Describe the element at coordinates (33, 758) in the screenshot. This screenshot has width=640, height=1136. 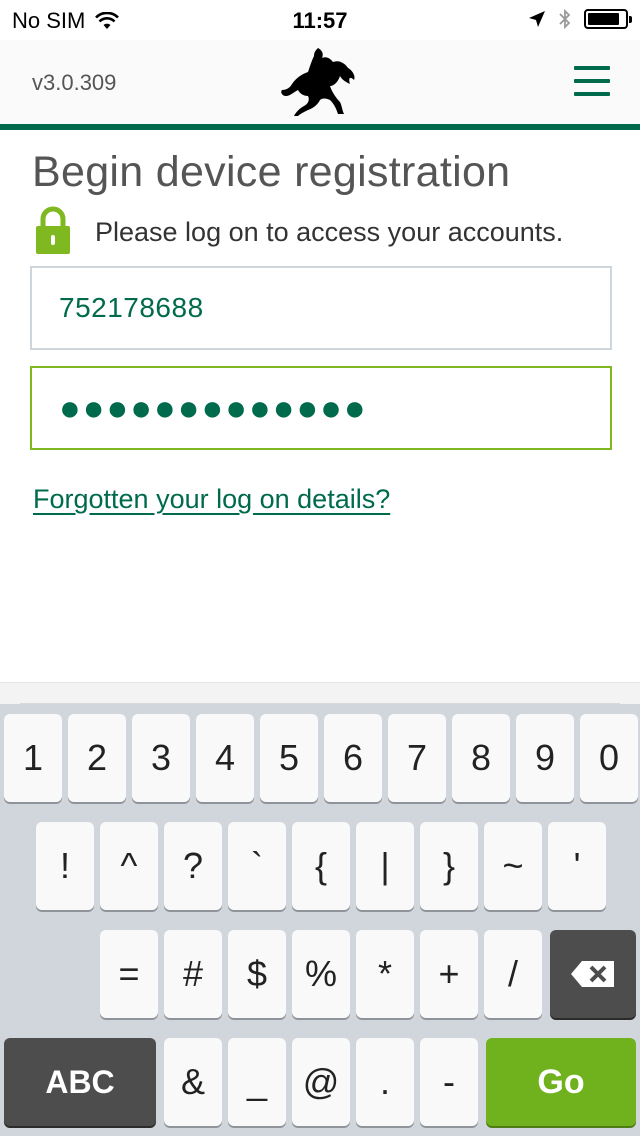
I see `key-1: 1` at that location.